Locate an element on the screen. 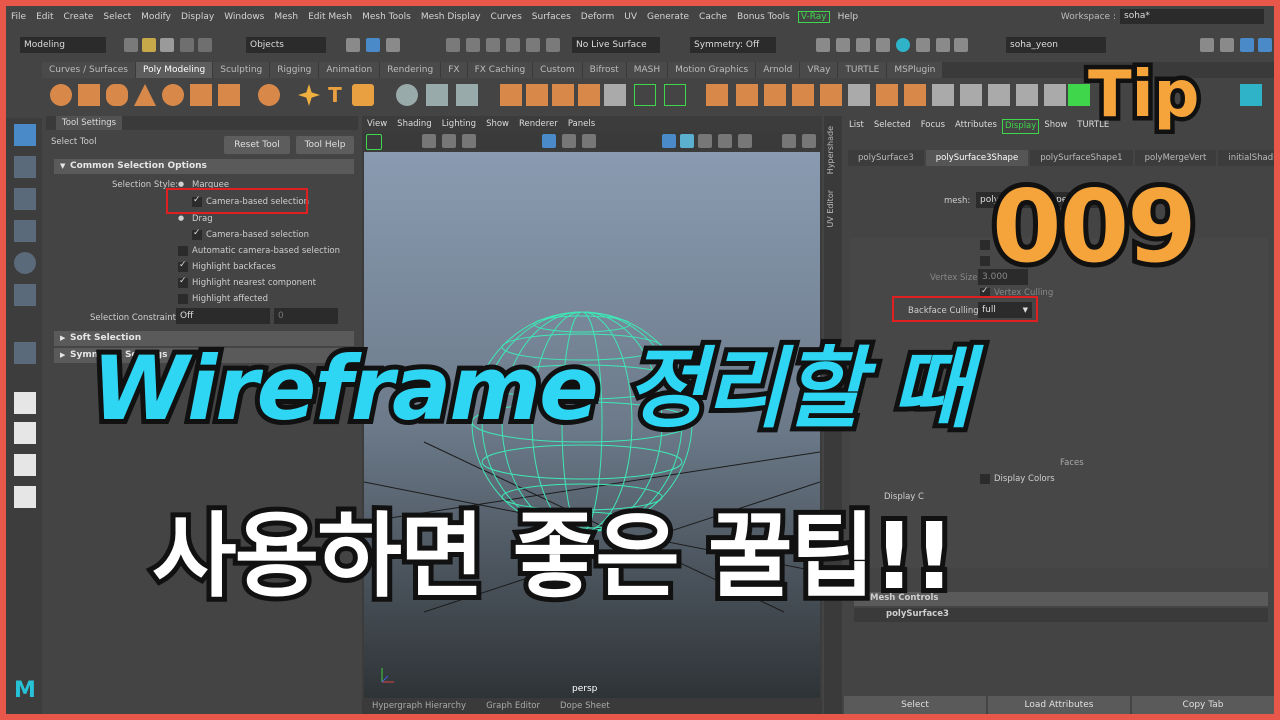 The image size is (1280, 720). redo-icon is located at coordinates (205, 45).